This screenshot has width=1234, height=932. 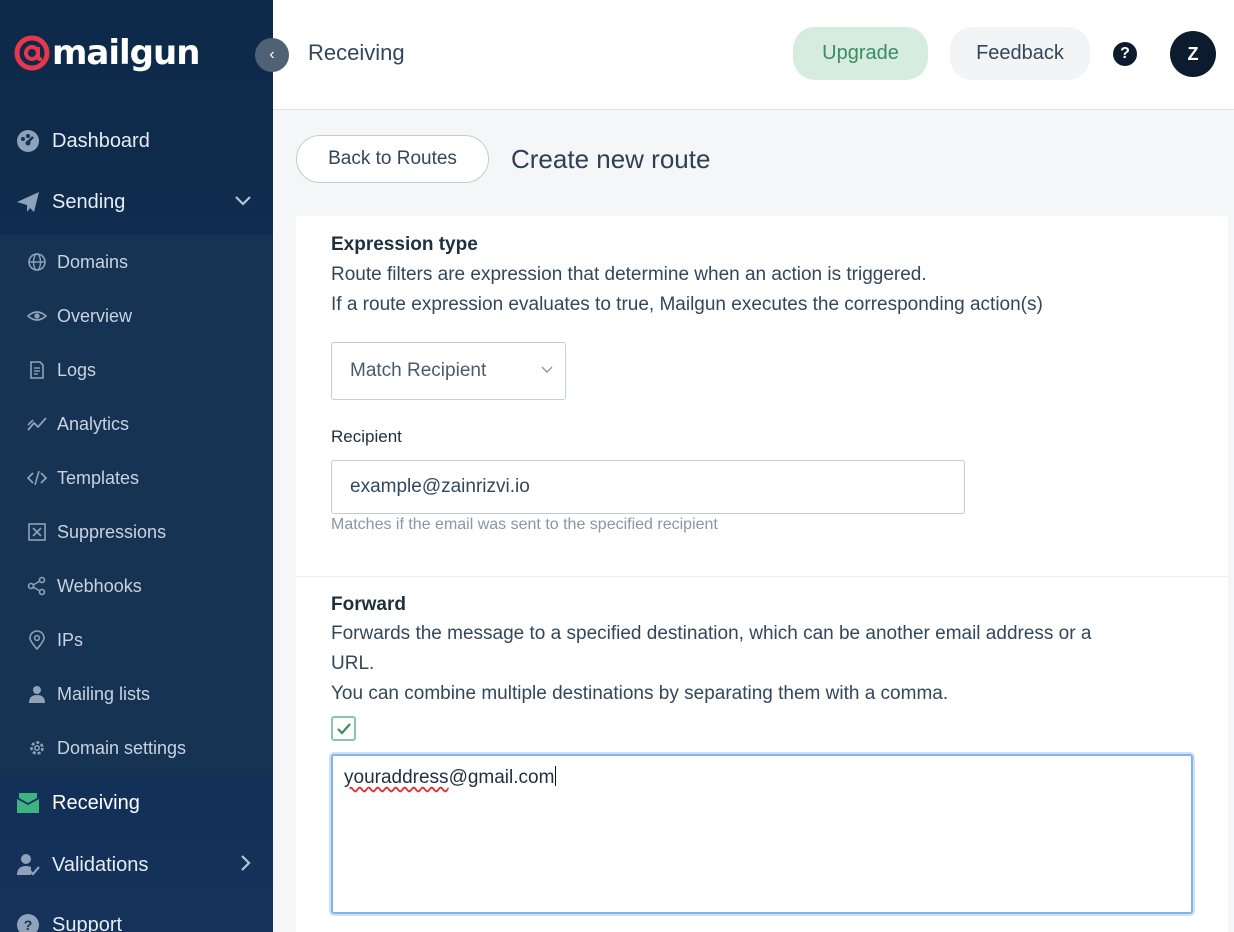 I want to click on top-header: Receiving Upgrade Feedback ? Z, so click(x=753, y=55).